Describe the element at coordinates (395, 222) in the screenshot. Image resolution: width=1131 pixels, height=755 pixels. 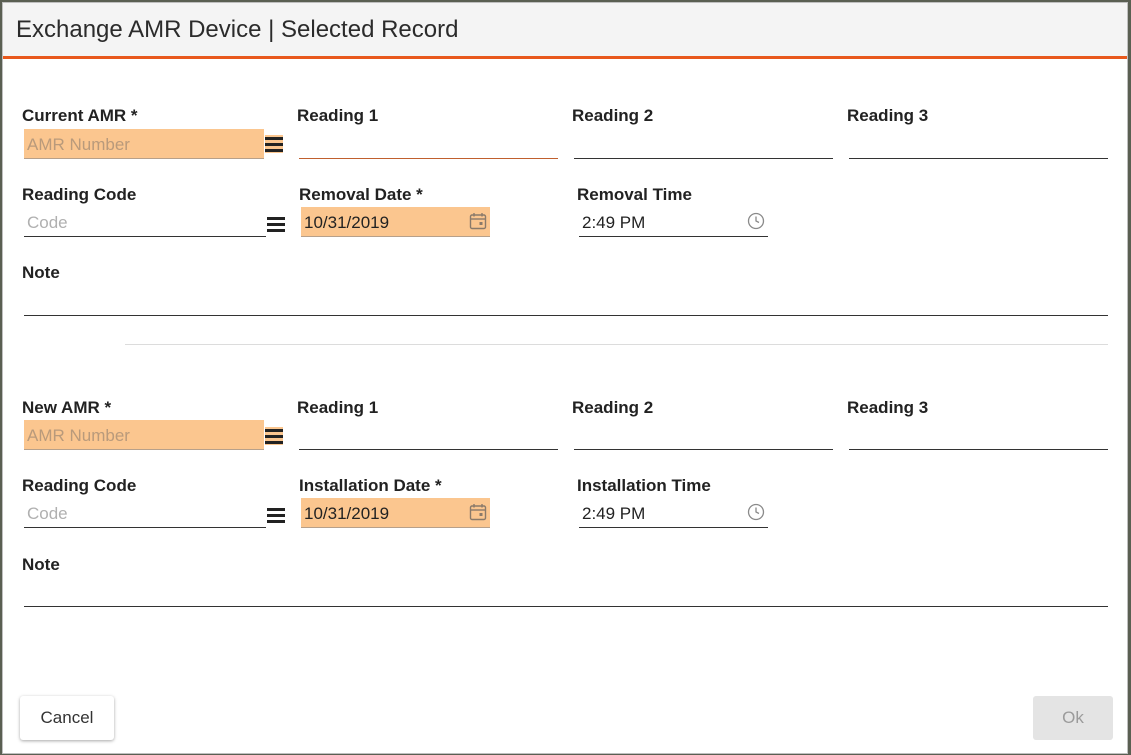
I see `removal-date-input: 10/31/2019` at that location.